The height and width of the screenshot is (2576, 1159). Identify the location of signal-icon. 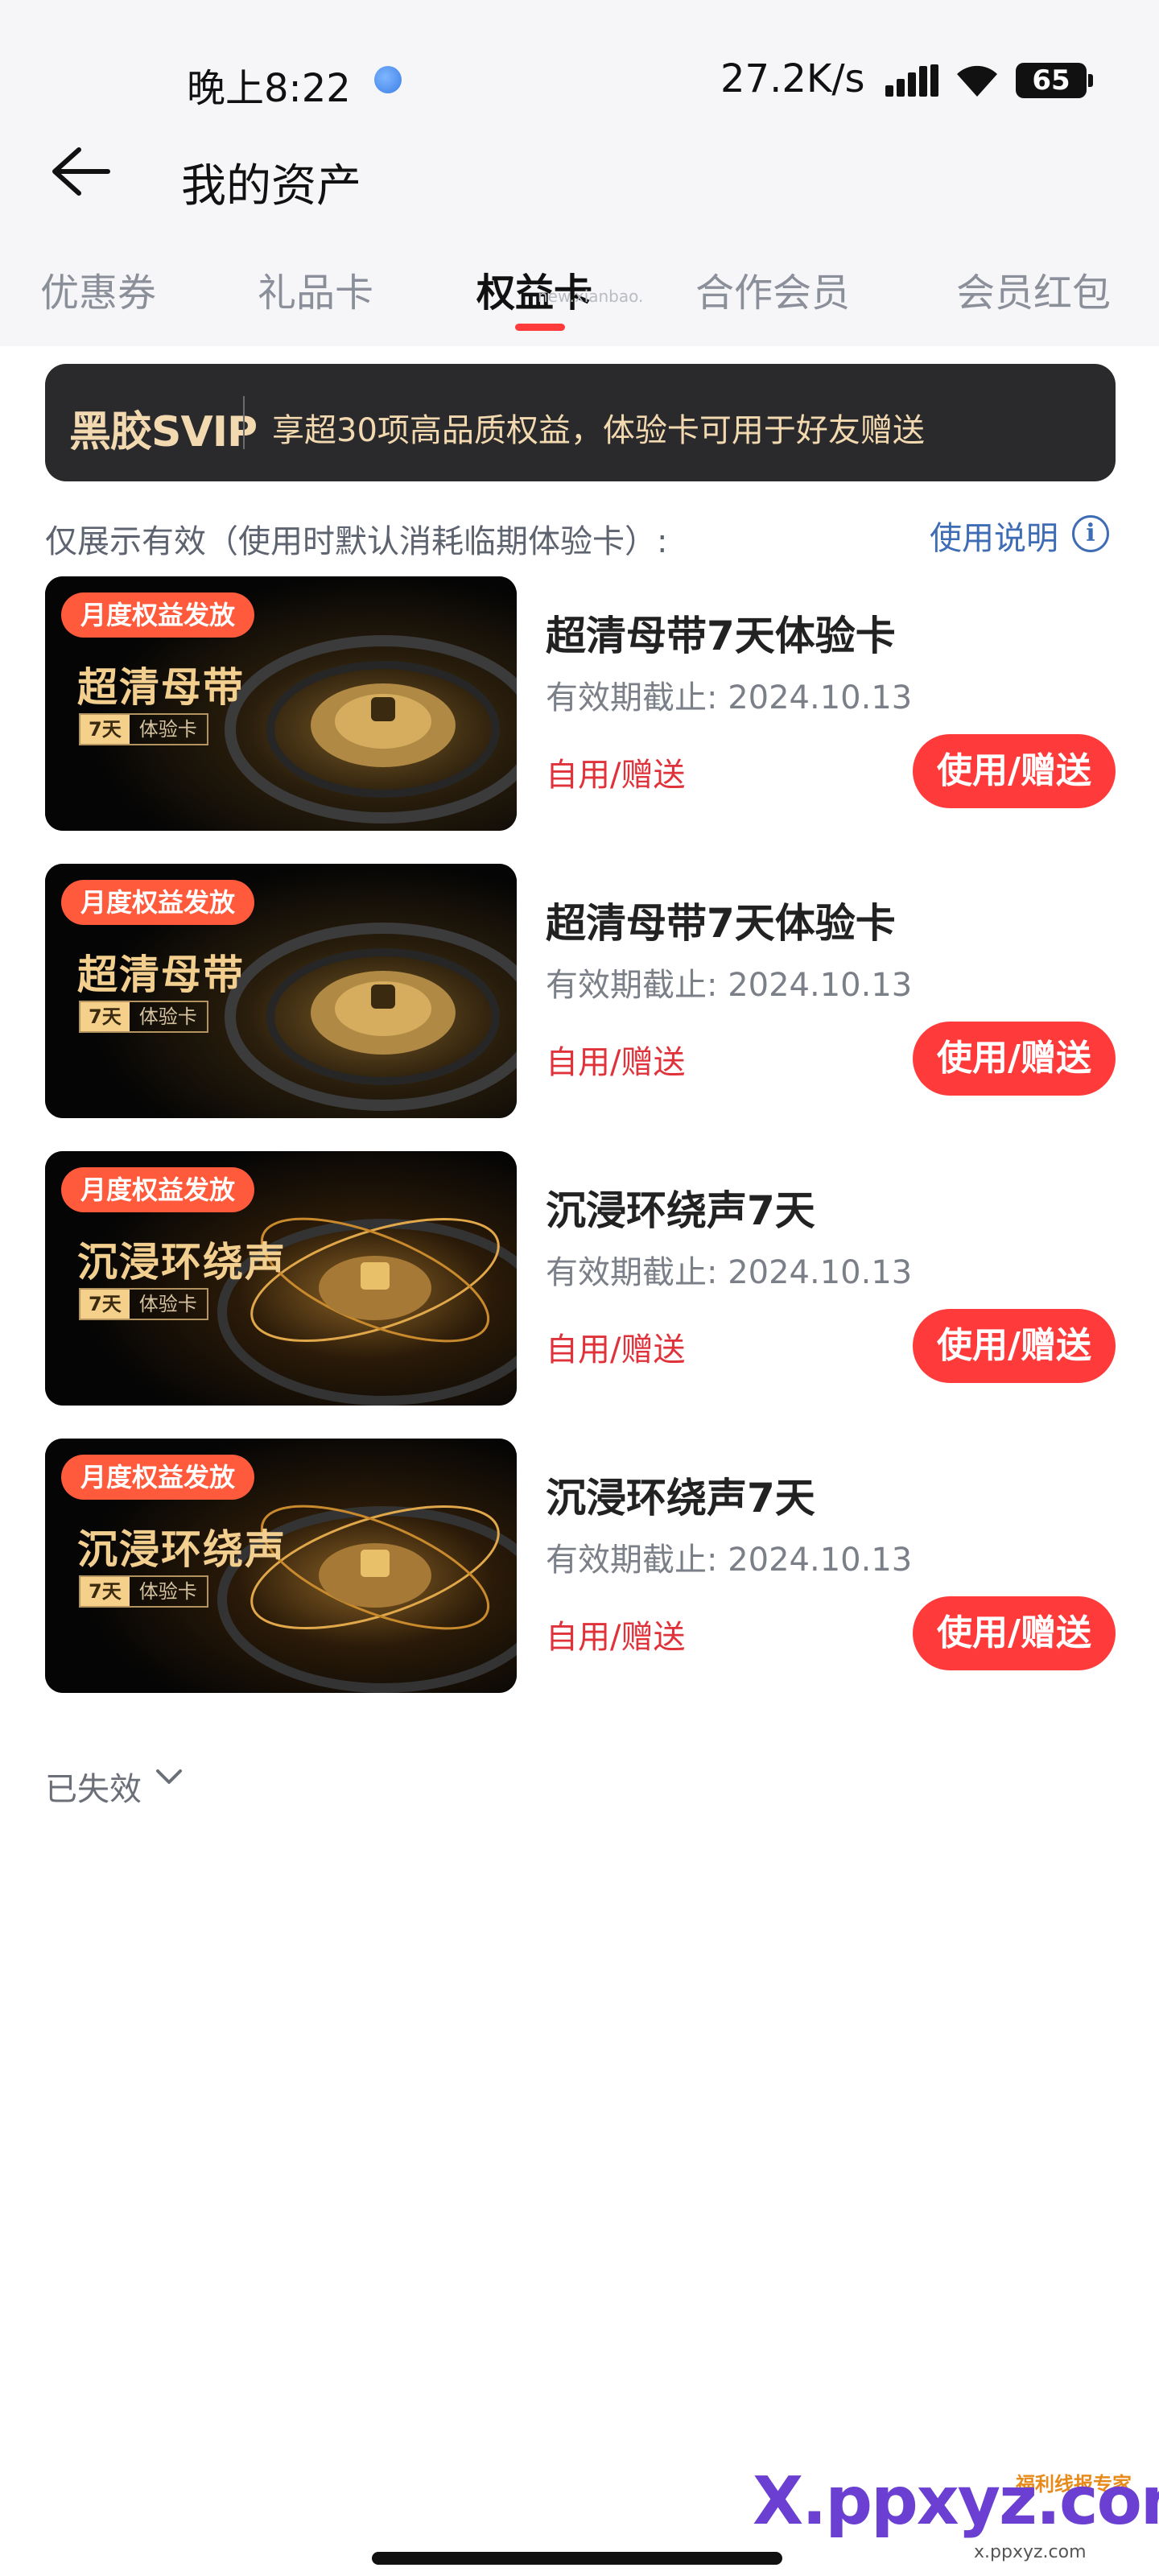
(911, 80).